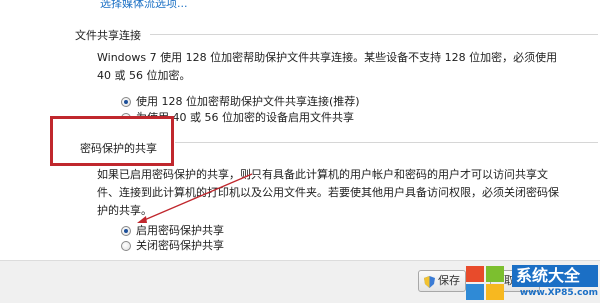 The height and width of the screenshot is (303, 600). I want to click on save-button-label: 保存, so click(449, 280).